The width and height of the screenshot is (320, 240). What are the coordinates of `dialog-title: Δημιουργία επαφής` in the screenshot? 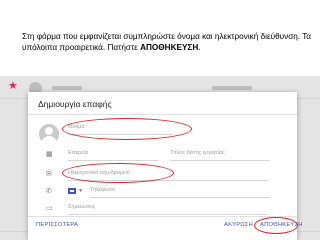 It's located at (75, 104).